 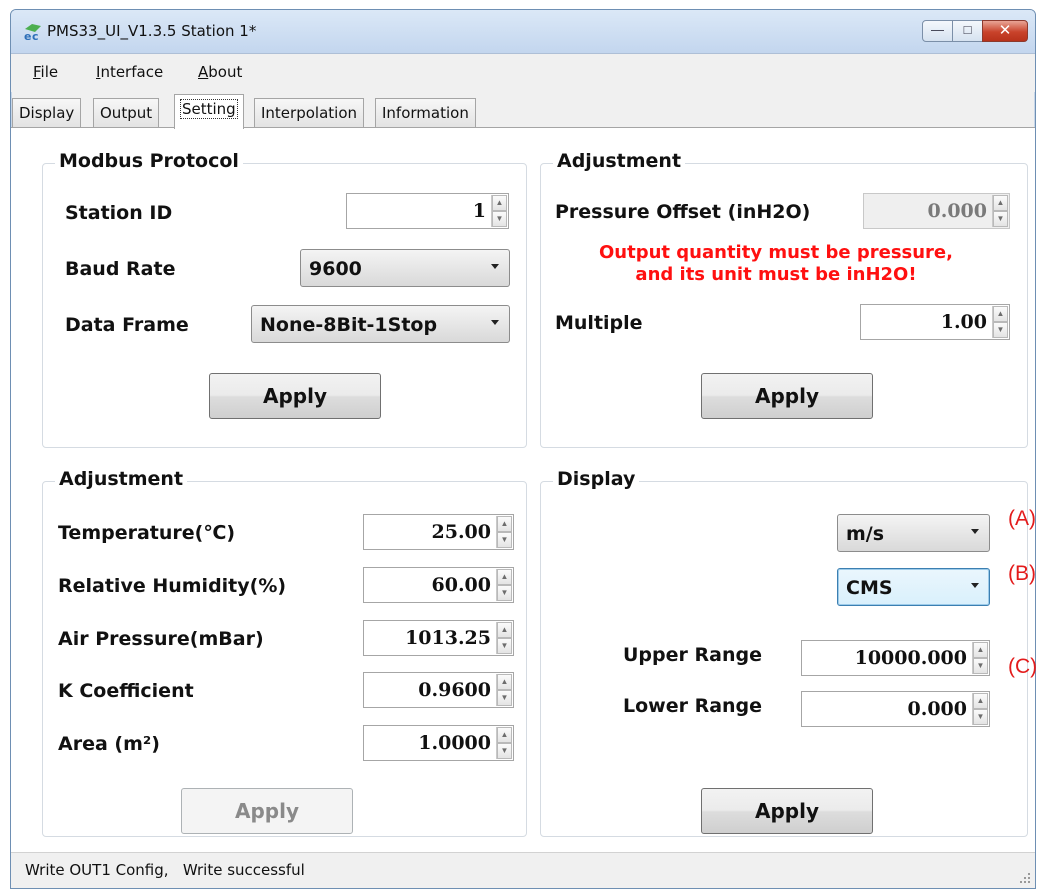 What do you see at coordinates (523, 73) in the screenshot?
I see `menu-bar: File Interface About` at bounding box center [523, 73].